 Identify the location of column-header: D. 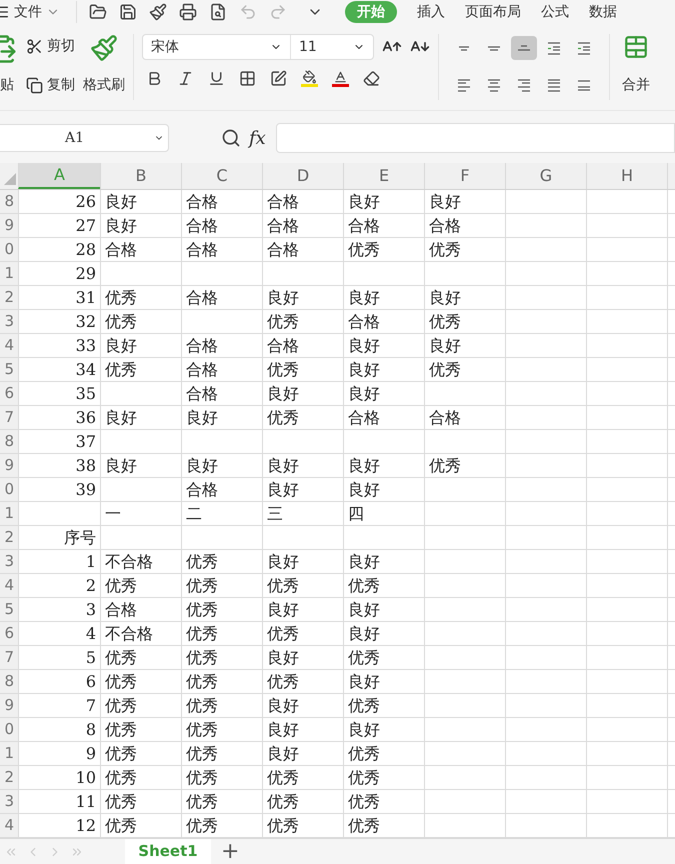
(302, 176).